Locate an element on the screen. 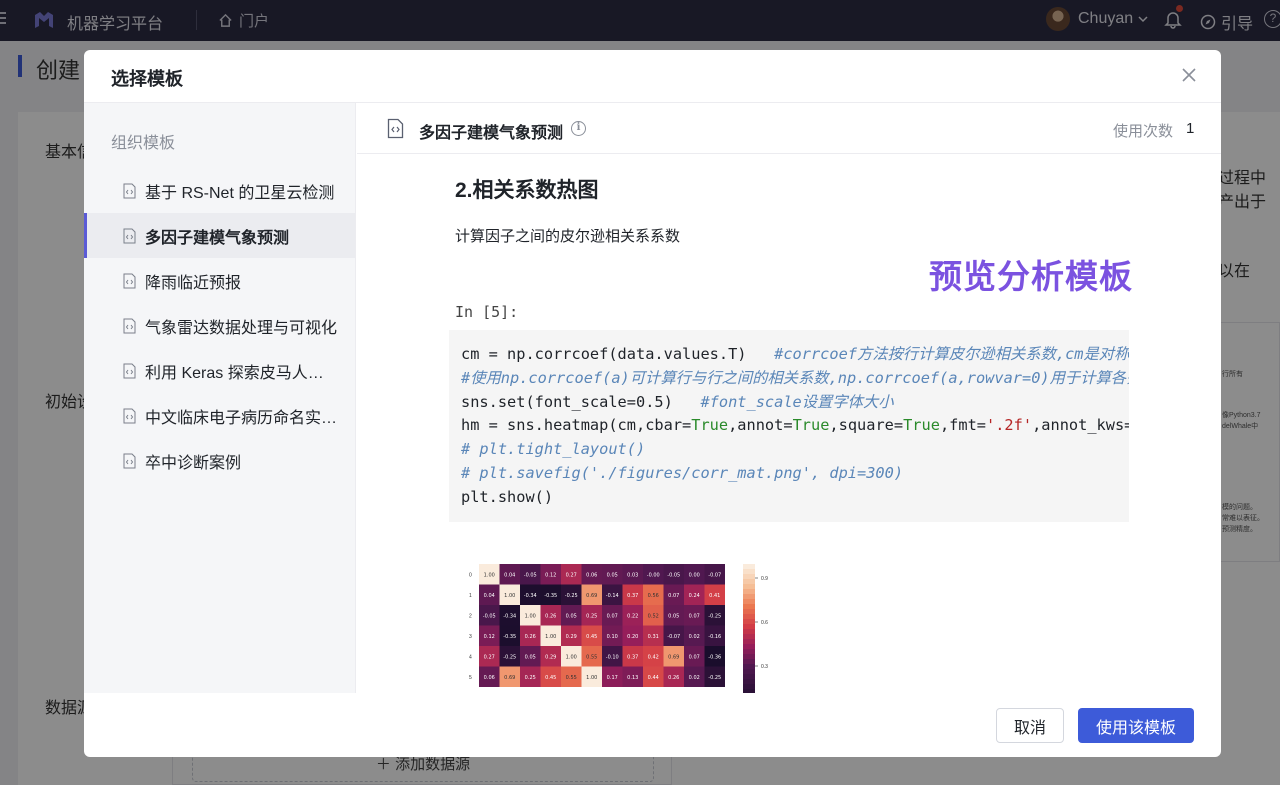  use-template-button: 使用该模板 is located at coordinates (1136, 725).